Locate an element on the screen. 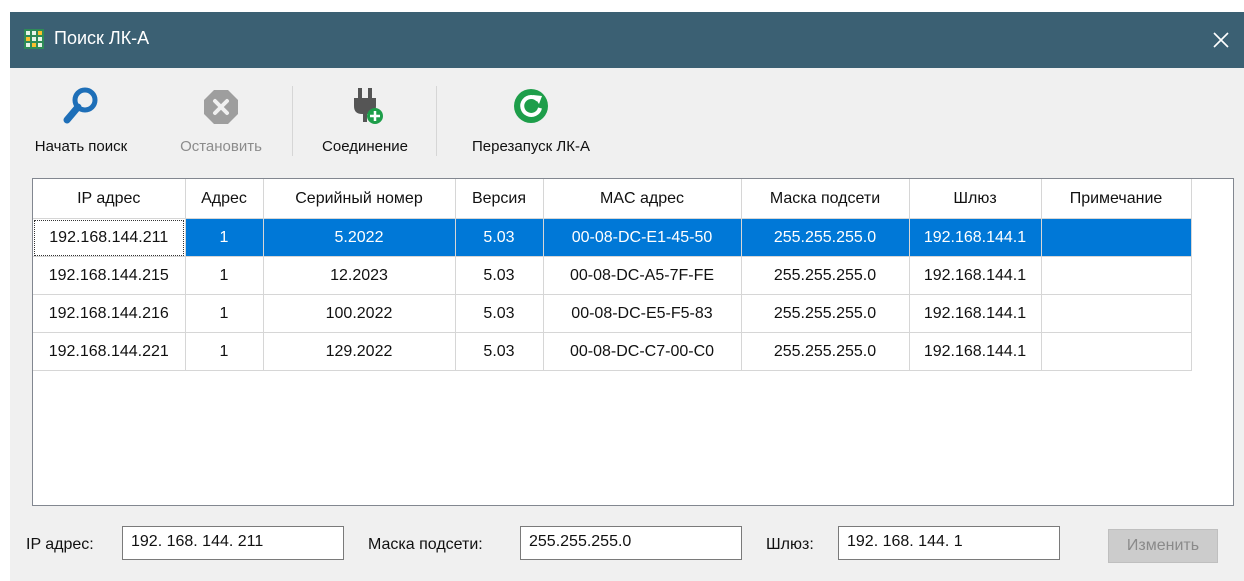 The width and height of the screenshot is (1244, 581). column-header-address: Адрес is located at coordinates (224, 199).